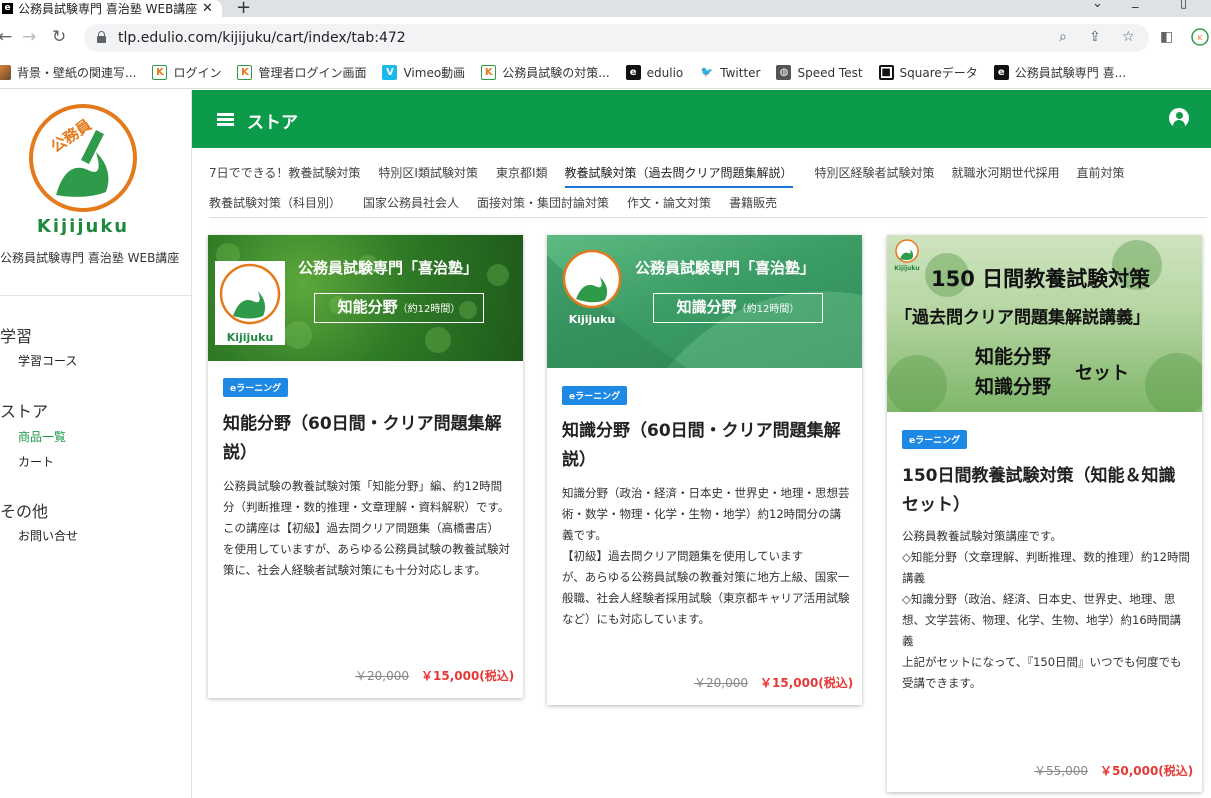 The height and width of the screenshot is (798, 1211). I want to click on bookmark-label: Twitter, so click(740, 72).